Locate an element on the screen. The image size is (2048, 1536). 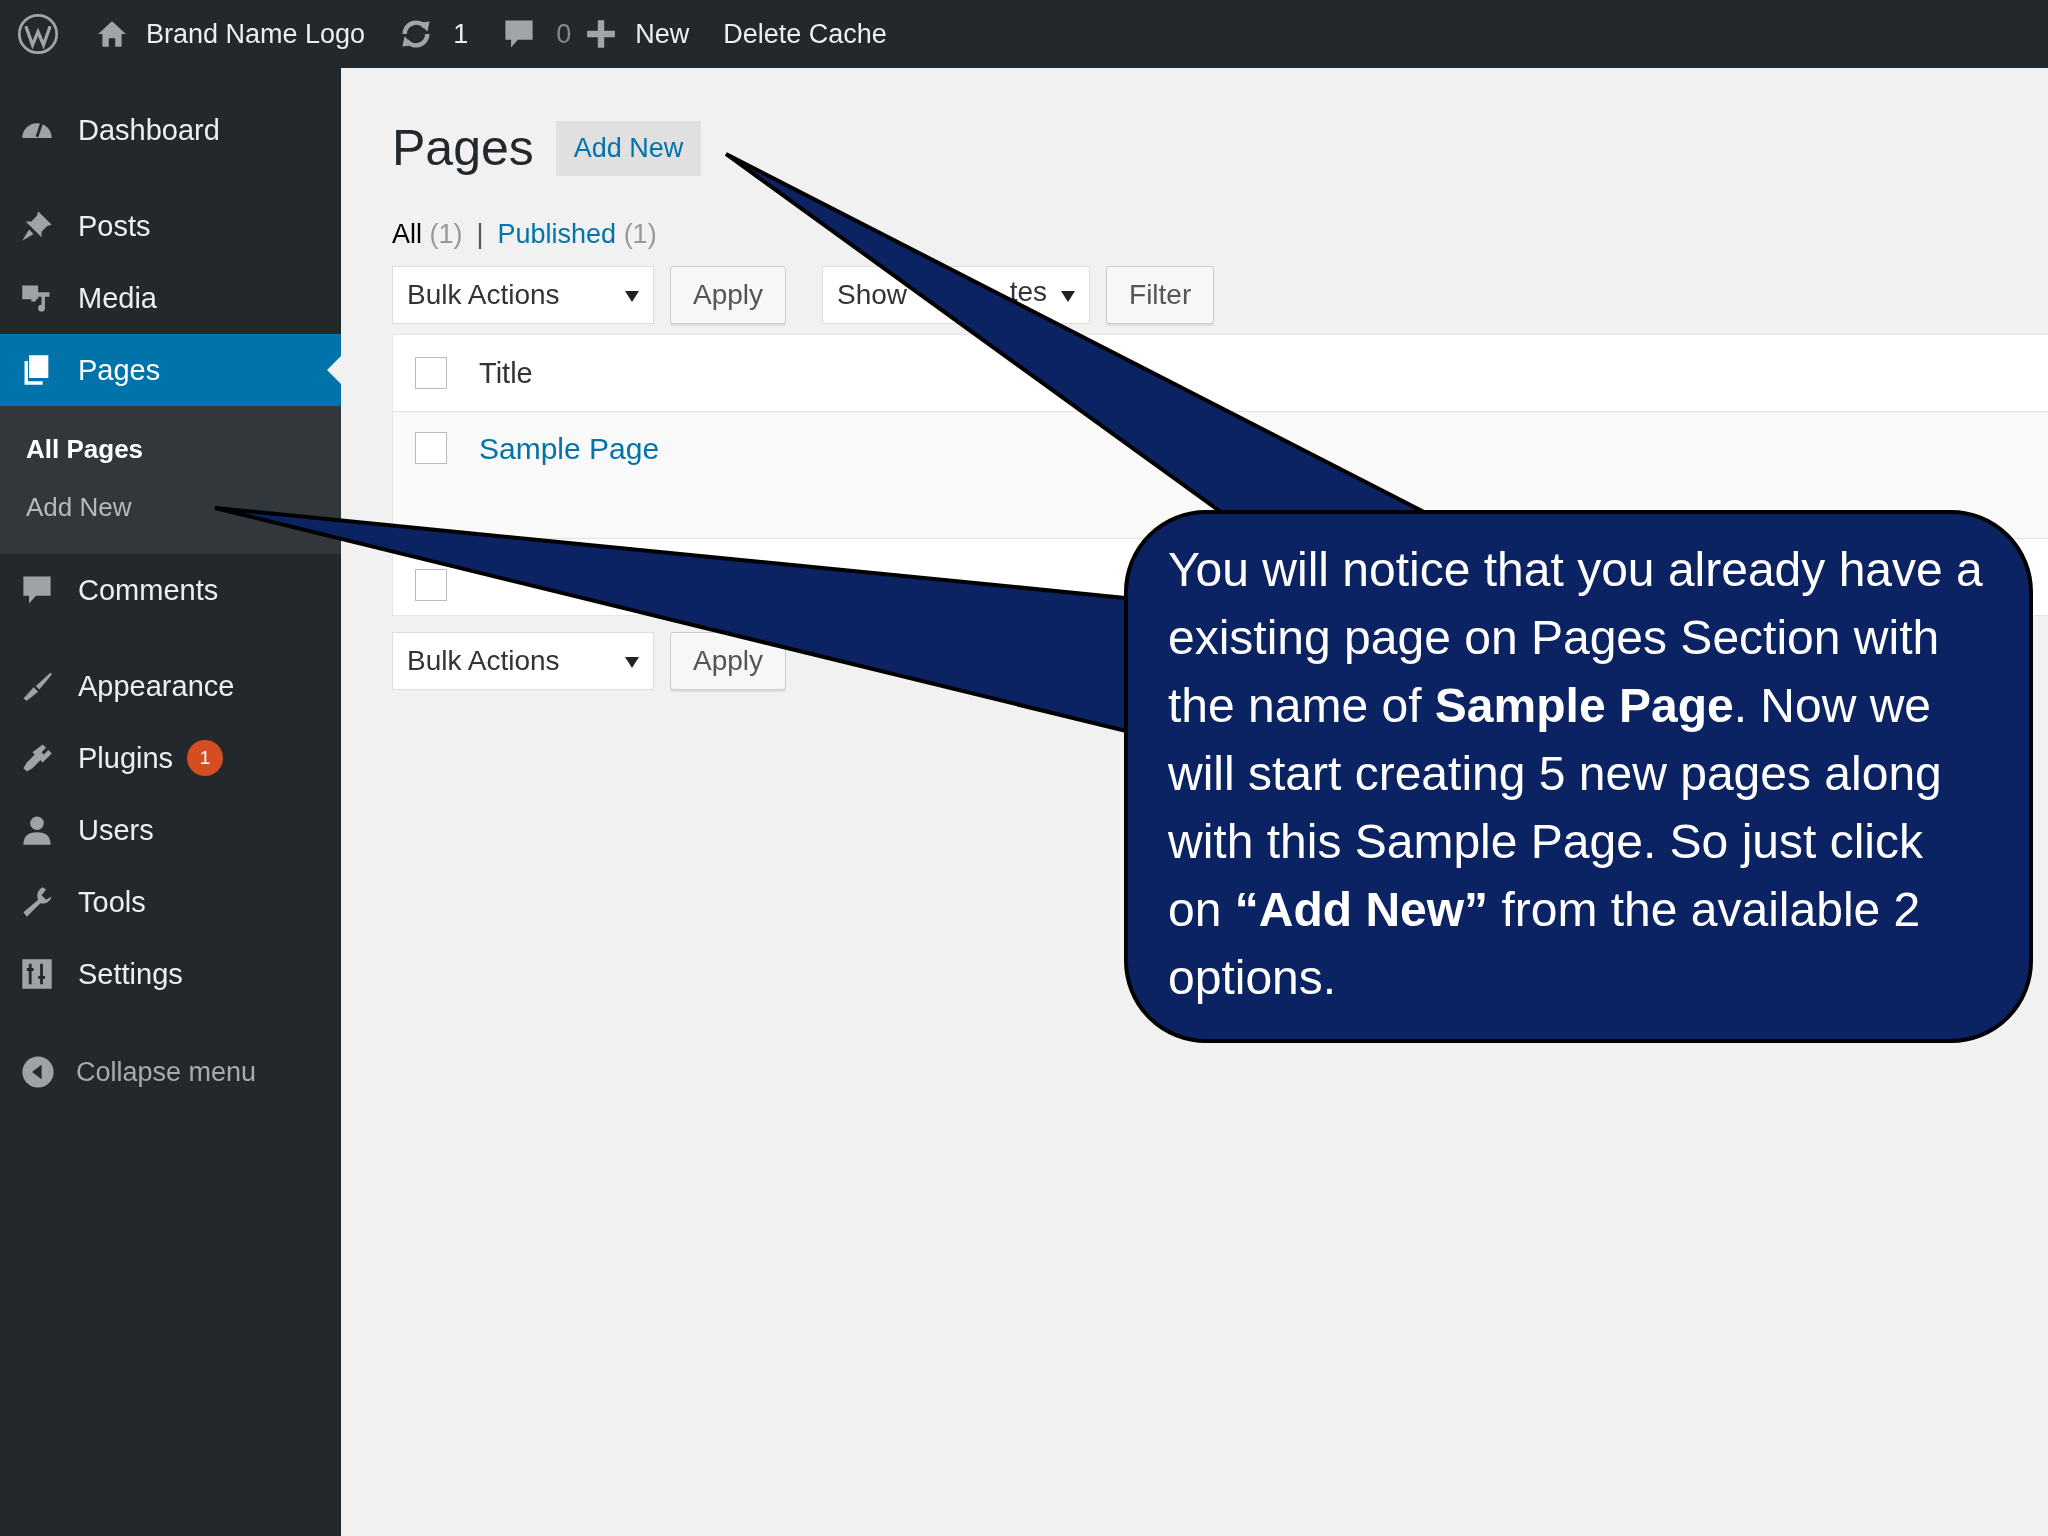
menu-item: Posts is located at coordinates (170, 226).